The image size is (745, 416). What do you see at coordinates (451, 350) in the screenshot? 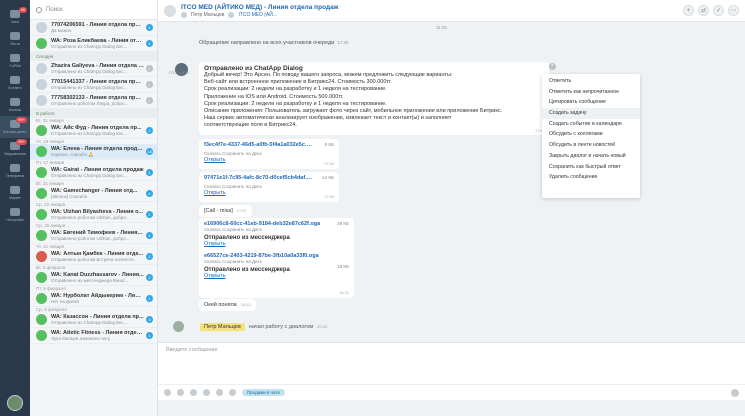
I see `message-input: Введите сообщение` at bounding box center [451, 350].